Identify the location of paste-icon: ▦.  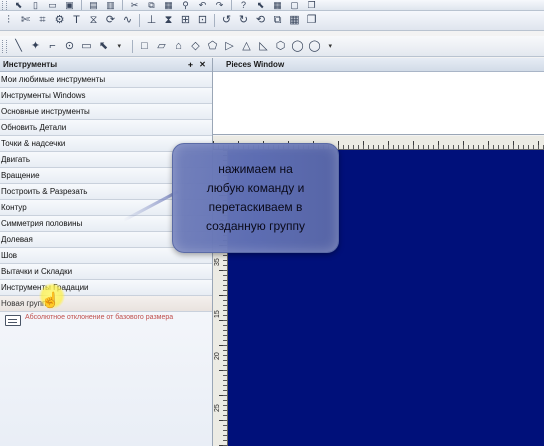
(168, 5).